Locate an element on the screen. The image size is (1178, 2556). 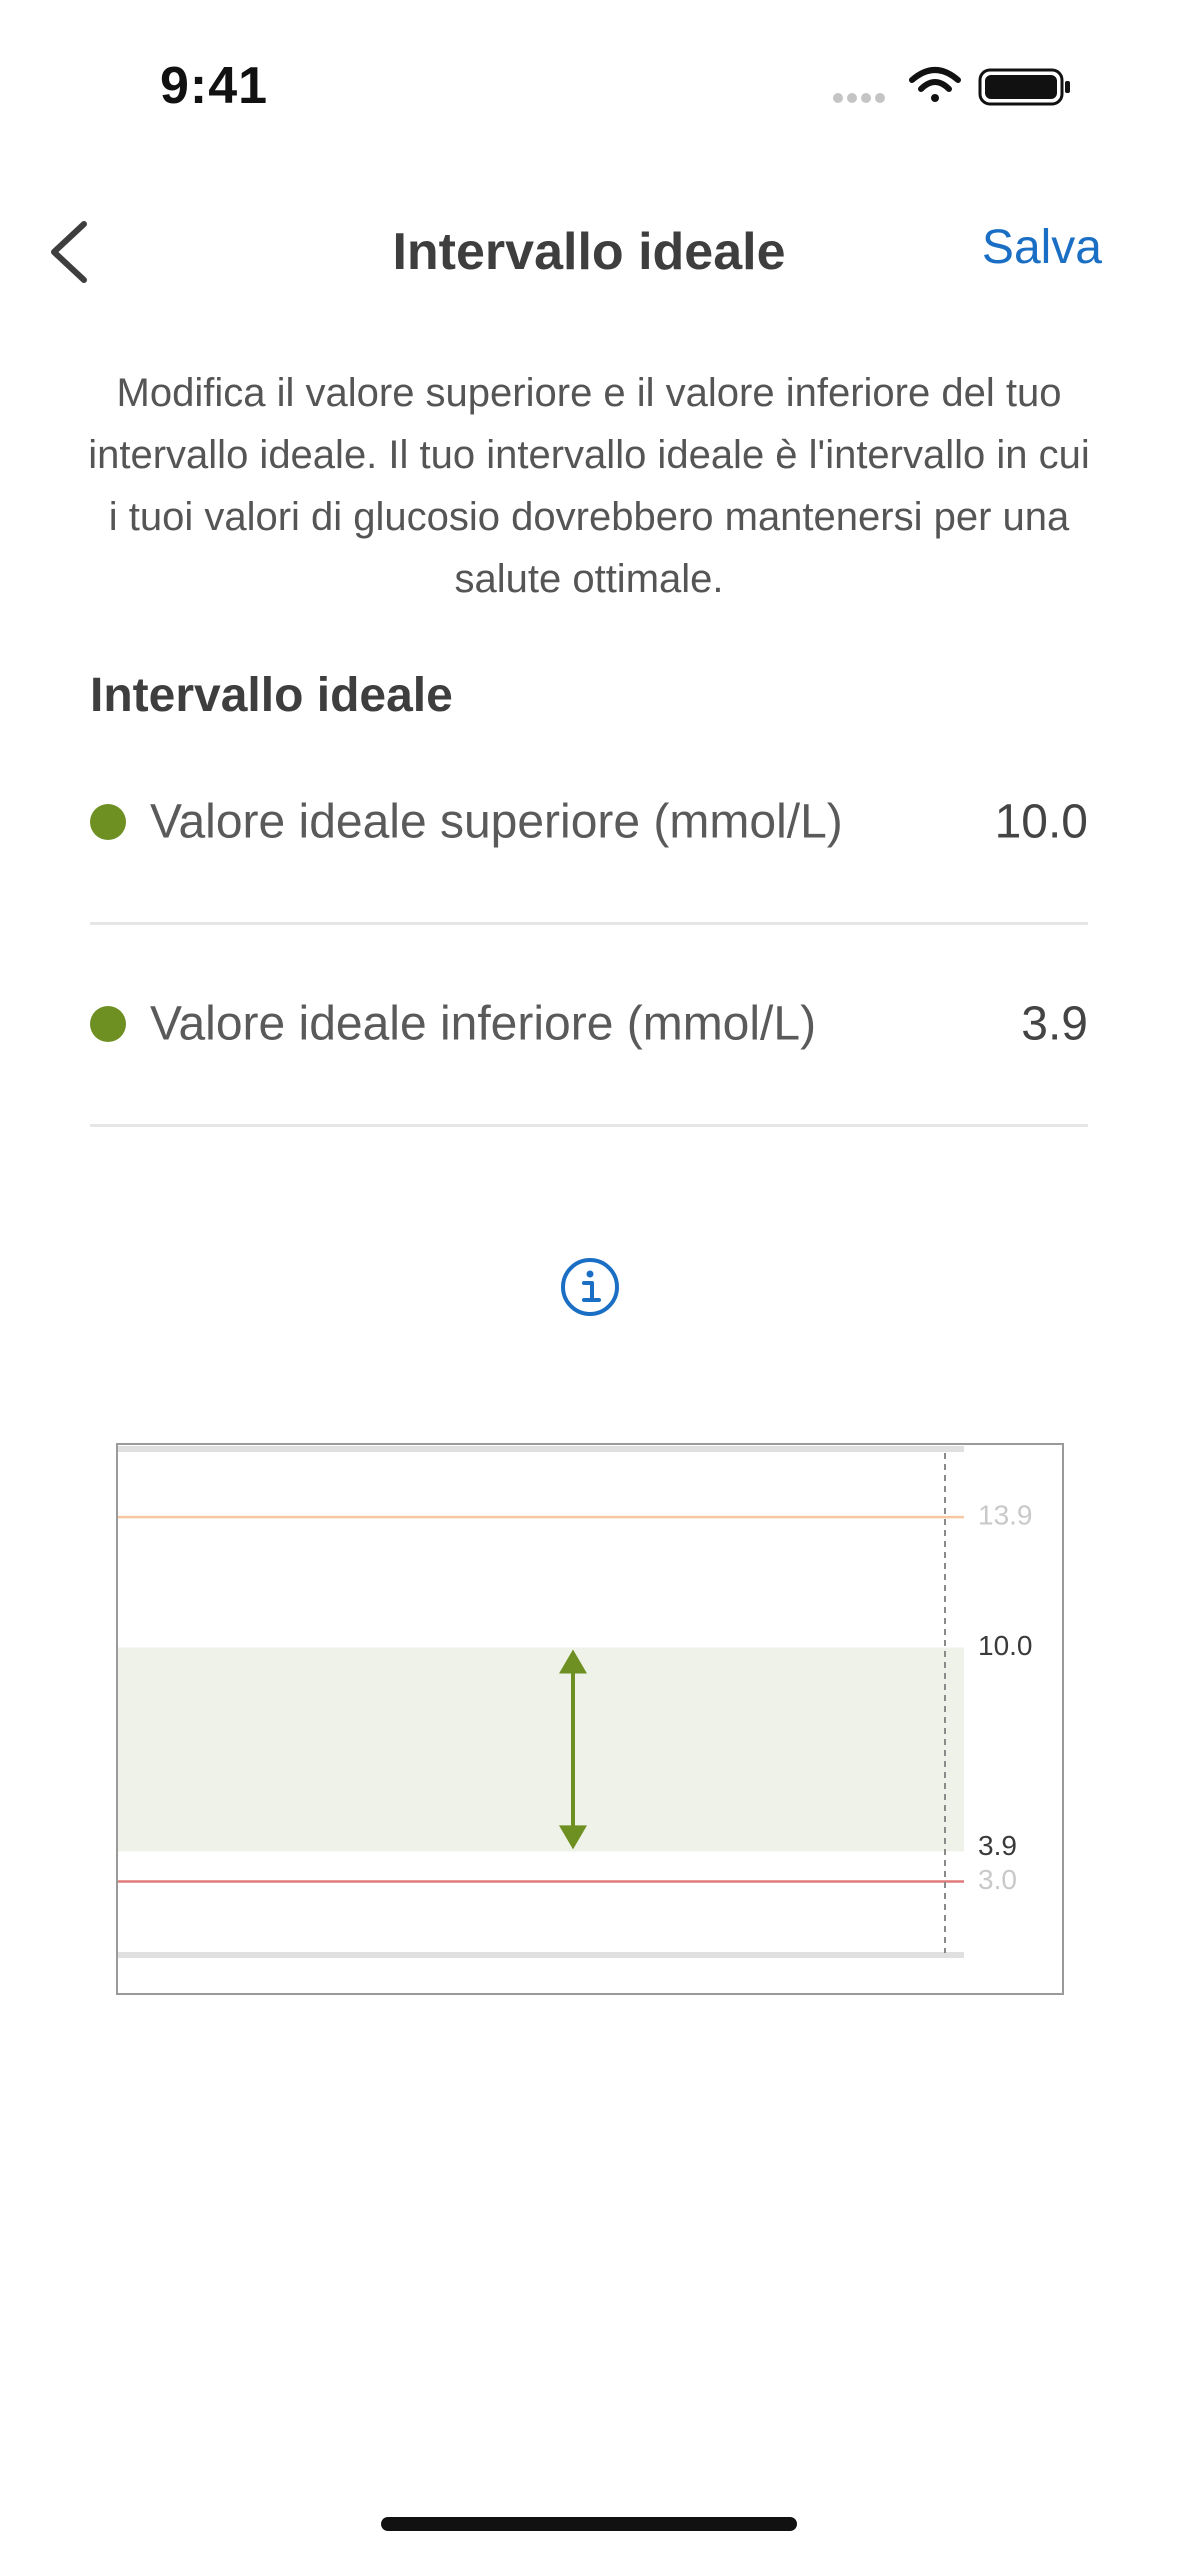
upper-target-value: 10.0 is located at coordinates (1041, 822).